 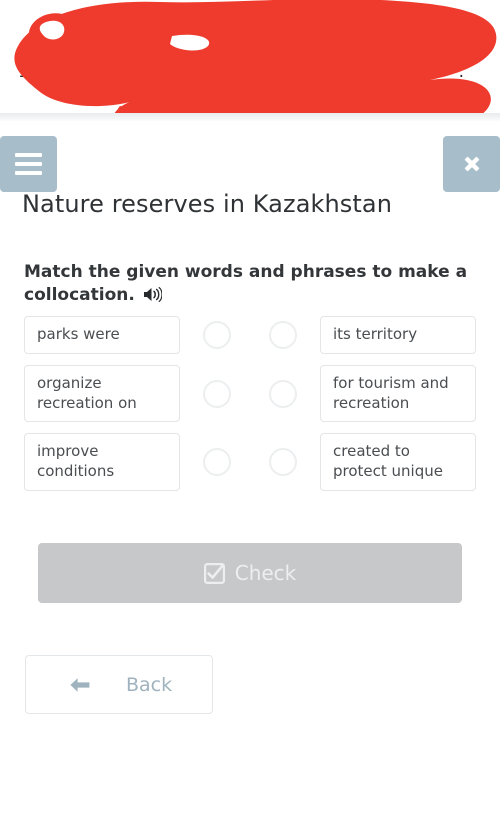 I want to click on arrow-left-icon, so click(x=80, y=685).